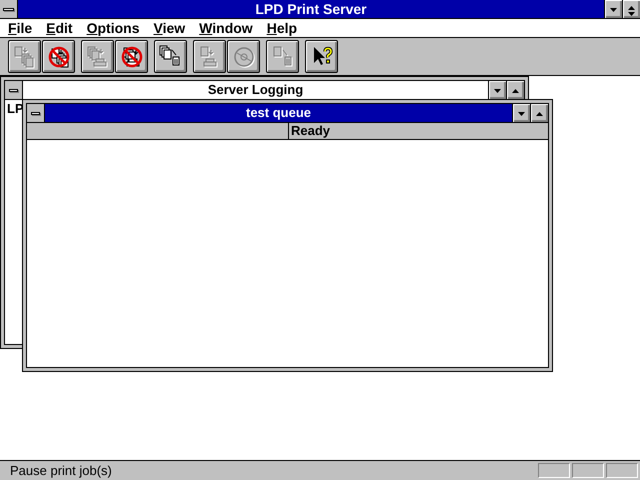 The image size is (640, 480). Describe the element at coordinates (23, 56) in the screenshot. I see `documents-arrow-icon` at that location.